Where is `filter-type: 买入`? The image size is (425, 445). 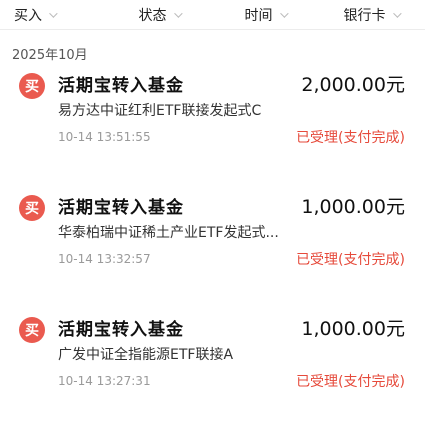
filter-type: 买入 is located at coordinates (53, 15).